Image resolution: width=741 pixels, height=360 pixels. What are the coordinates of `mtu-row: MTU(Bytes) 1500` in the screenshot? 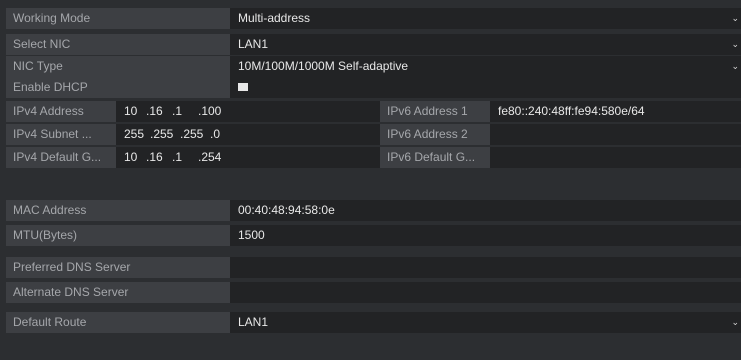 It's located at (373, 235).